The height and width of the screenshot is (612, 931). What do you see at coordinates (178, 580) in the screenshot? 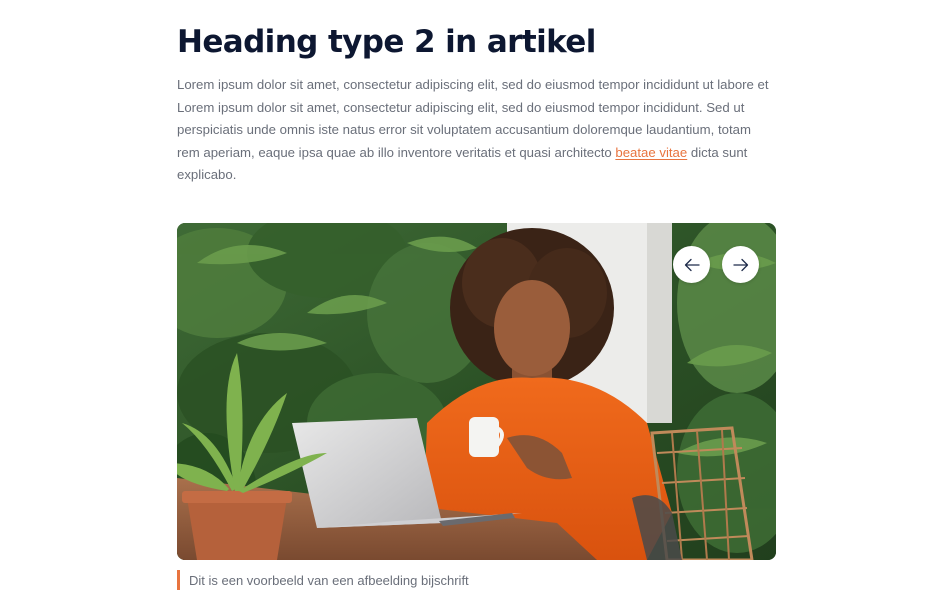
I see `caption-accent-bar` at bounding box center [178, 580].